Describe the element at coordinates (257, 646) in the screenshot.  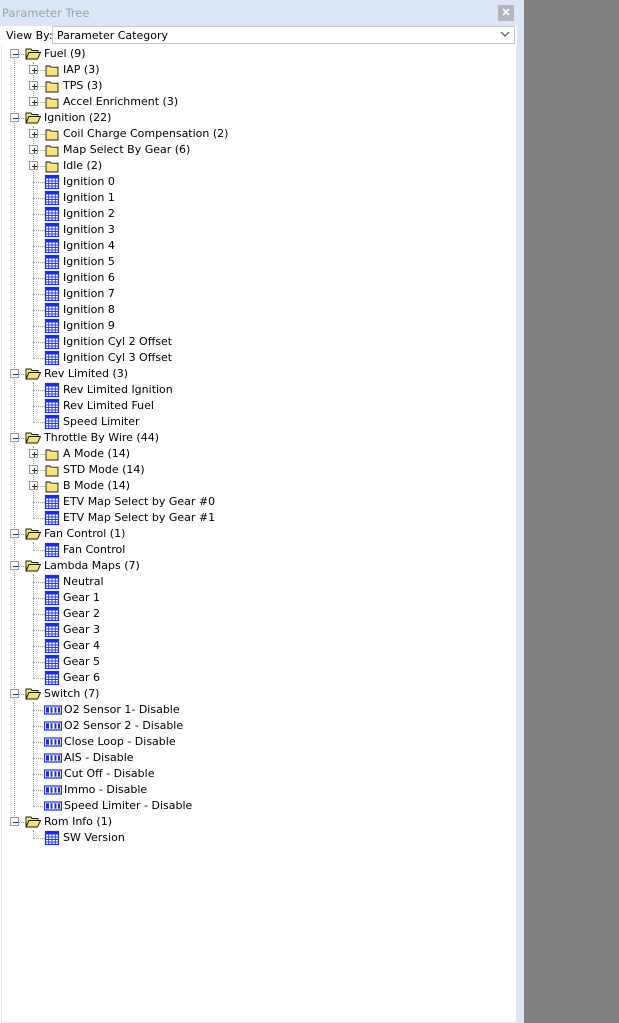
I see `tree-item-gear-4: Gear 4` at that location.